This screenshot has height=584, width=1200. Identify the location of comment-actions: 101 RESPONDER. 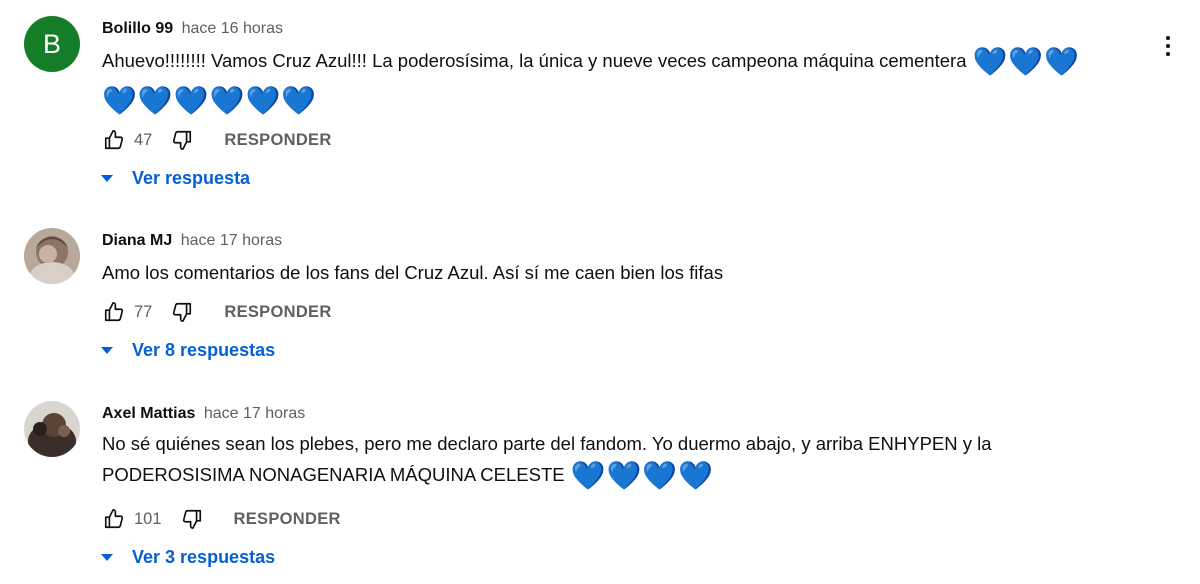
(221, 519).